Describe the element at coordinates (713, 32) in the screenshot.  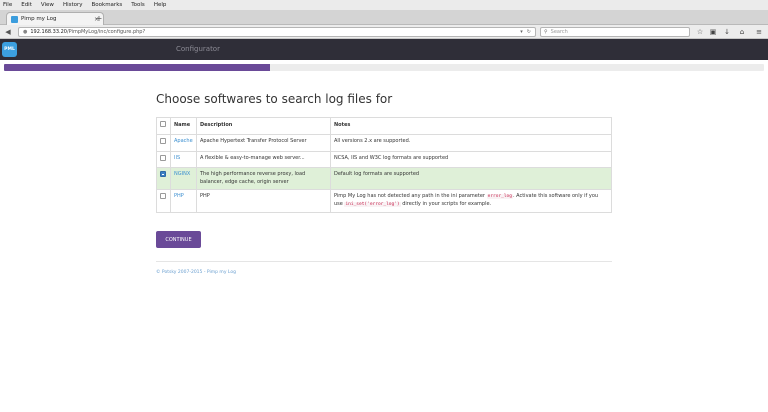
I see `clipboard-icon: ▣` at that location.